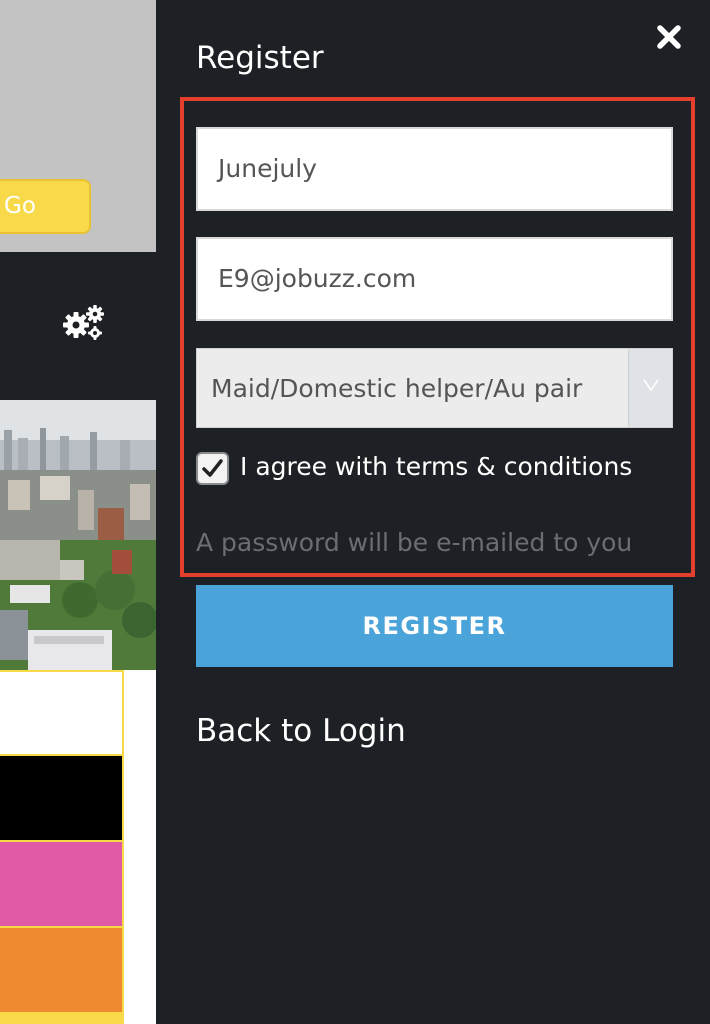  Describe the element at coordinates (414, 542) in the screenshot. I see `password-note: A password will be e-mailed to you` at that location.